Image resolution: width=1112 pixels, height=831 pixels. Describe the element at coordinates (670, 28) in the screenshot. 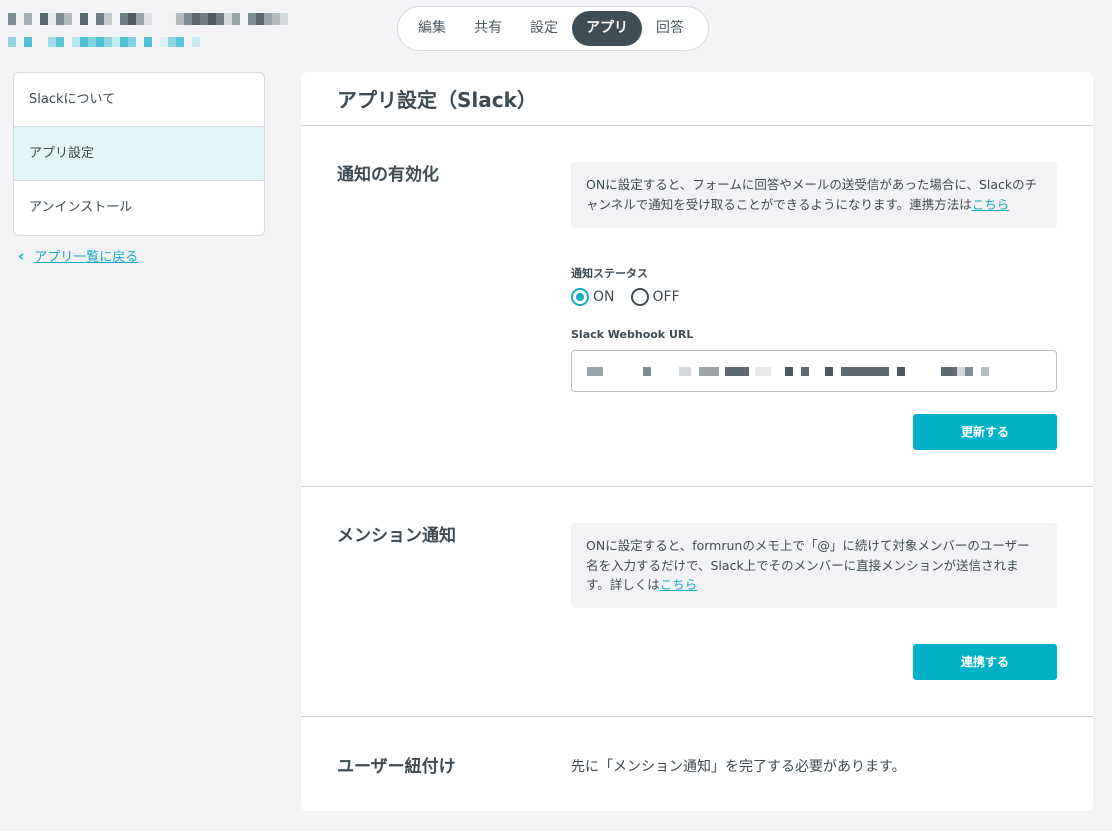

I see `tab-responses: 回答` at that location.